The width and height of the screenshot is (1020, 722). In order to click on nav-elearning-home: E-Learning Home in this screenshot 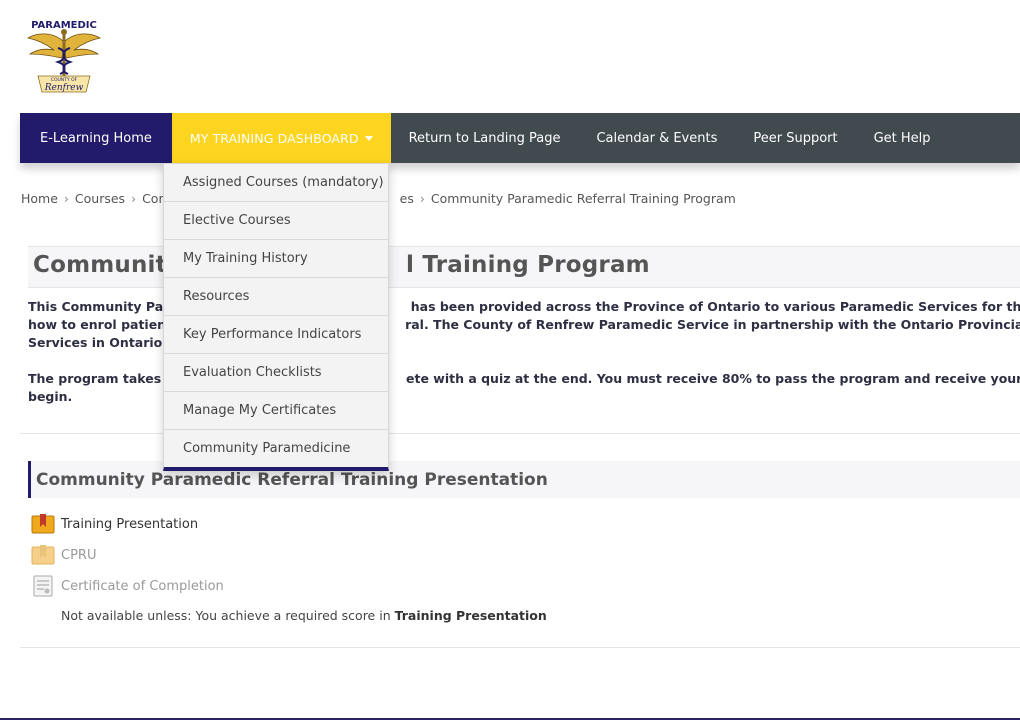, I will do `click(96, 138)`.